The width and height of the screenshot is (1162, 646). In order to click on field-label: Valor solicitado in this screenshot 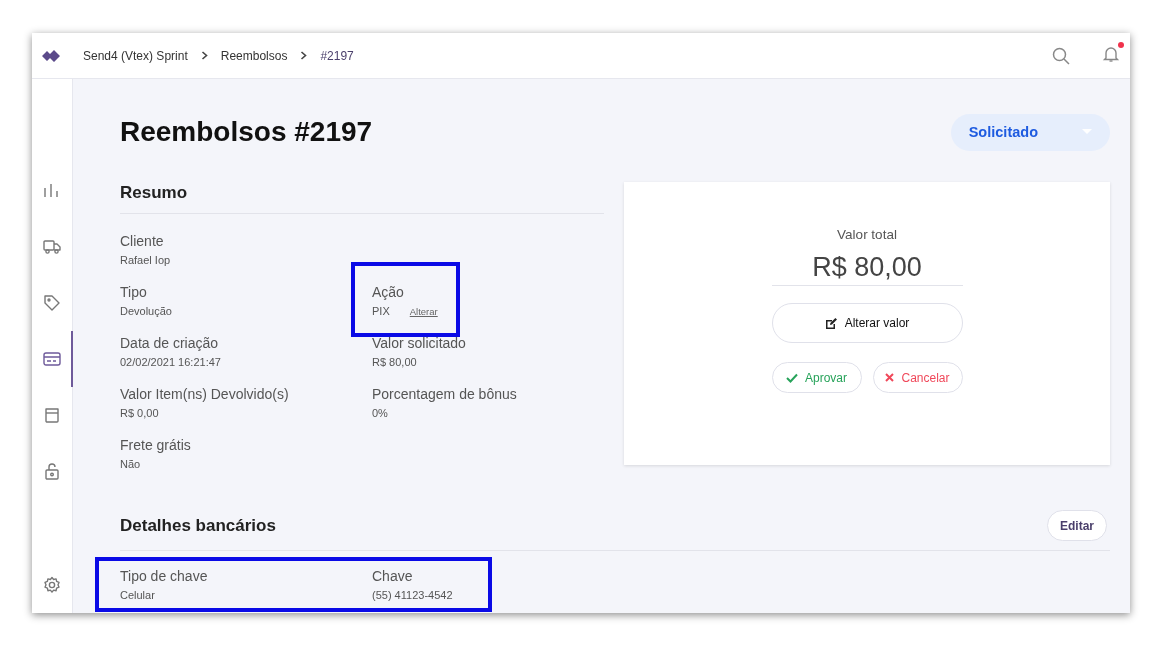, I will do `click(419, 343)`.